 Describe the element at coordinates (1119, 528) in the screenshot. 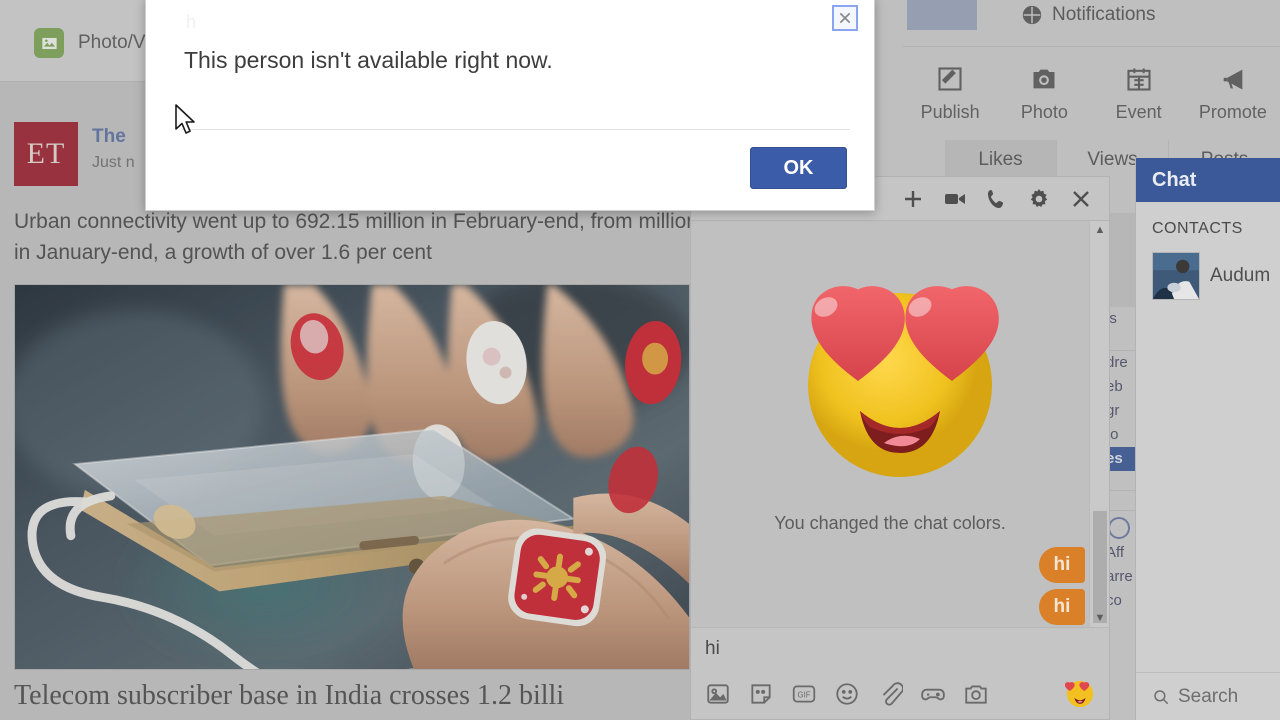

I see `ghost-avatar-icon` at that location.